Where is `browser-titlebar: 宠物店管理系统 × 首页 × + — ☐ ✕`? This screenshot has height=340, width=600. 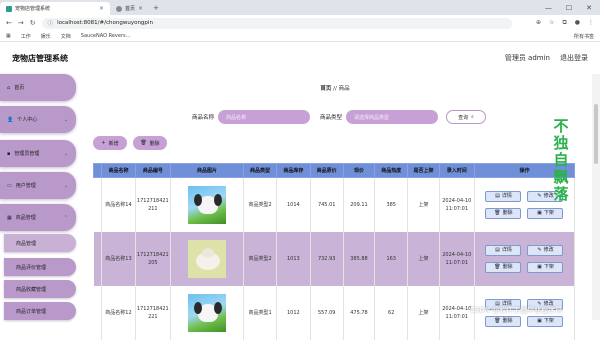
browser-titlebar: 宠物店管理系统 × 首页 × + — ☐ ✕ is located at coordinates (300, 7).